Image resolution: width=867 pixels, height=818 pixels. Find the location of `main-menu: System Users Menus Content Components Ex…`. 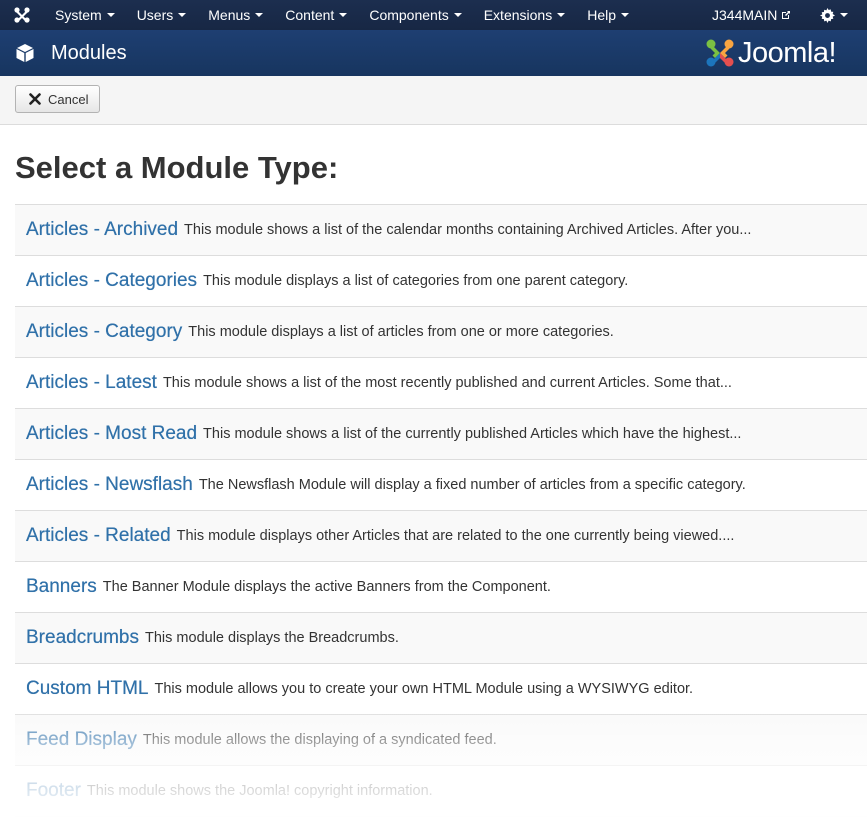

main-menu: System Users Menus Content Components Ex… is located at coordinates (342, 15).